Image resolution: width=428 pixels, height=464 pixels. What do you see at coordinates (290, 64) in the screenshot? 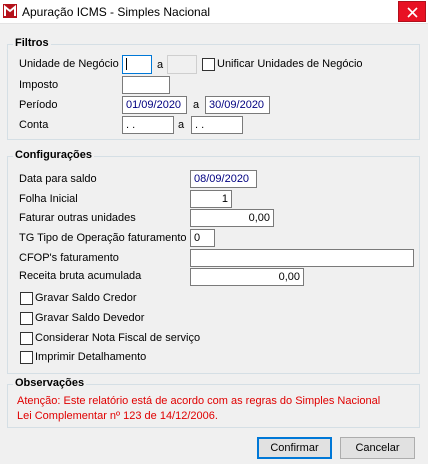
I see `unificar-label: Unificar Unidades de Negócio` at bounding box center [290, 64].